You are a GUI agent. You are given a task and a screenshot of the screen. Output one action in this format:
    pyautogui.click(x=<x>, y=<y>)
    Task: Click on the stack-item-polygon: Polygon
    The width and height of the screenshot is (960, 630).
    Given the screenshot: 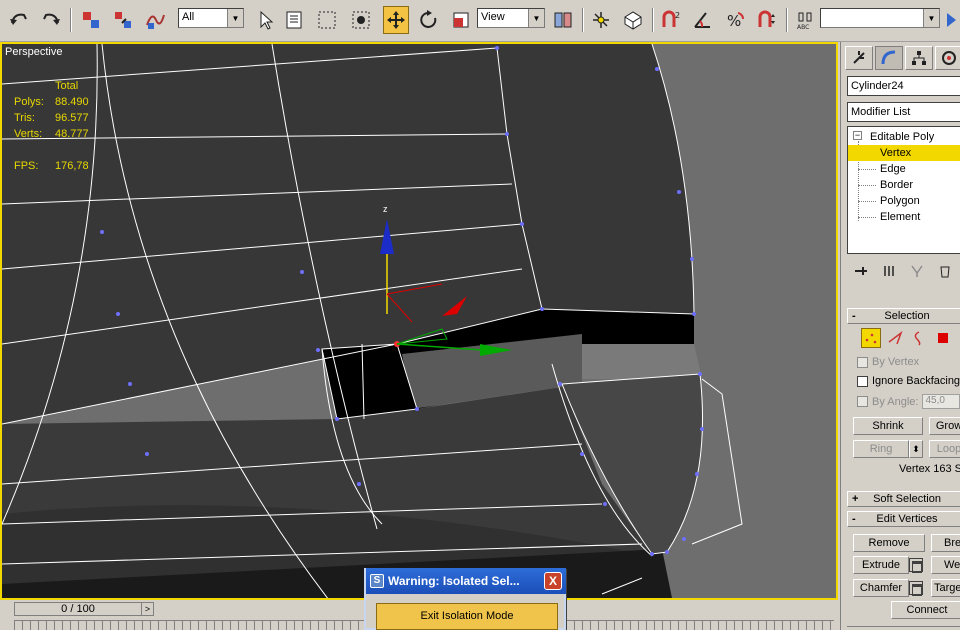 What is the action you would take?
    pyautogui.click(x=900, y=201)
    